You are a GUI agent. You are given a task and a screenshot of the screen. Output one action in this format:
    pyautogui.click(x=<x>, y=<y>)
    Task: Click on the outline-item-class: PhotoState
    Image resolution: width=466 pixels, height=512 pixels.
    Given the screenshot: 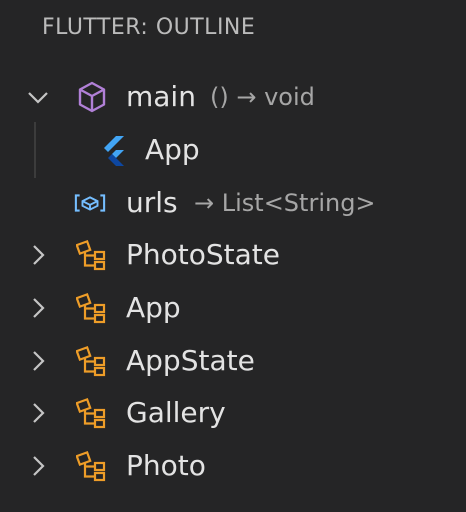 What is the action you would take?
    pyautogui.click(x=233, y=255)
    